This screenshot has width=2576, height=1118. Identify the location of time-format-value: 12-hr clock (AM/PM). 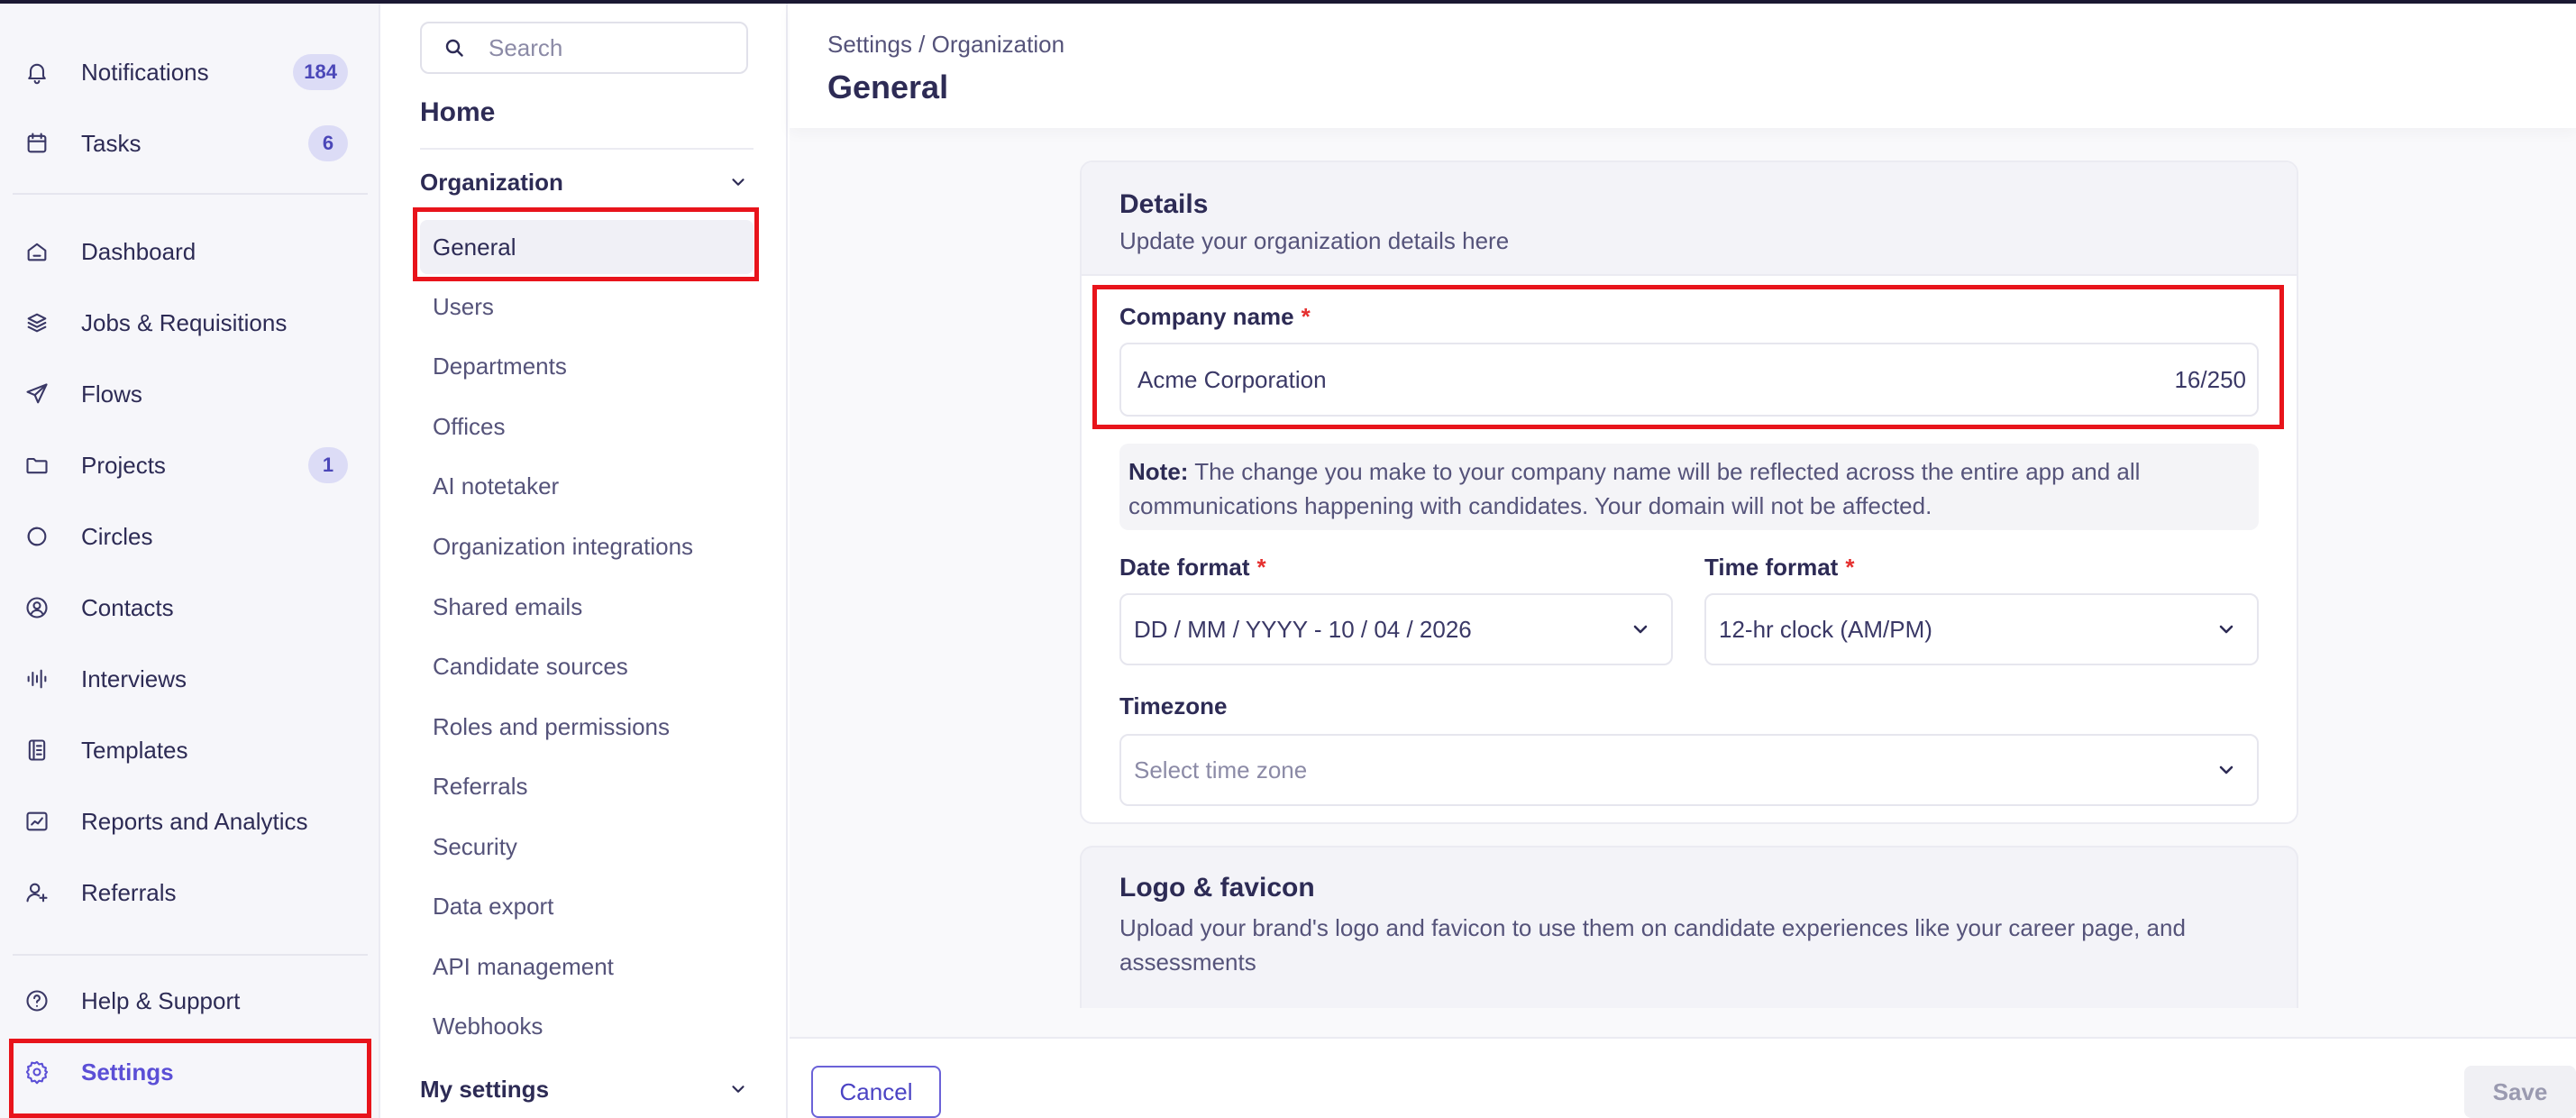
(1825, 629).